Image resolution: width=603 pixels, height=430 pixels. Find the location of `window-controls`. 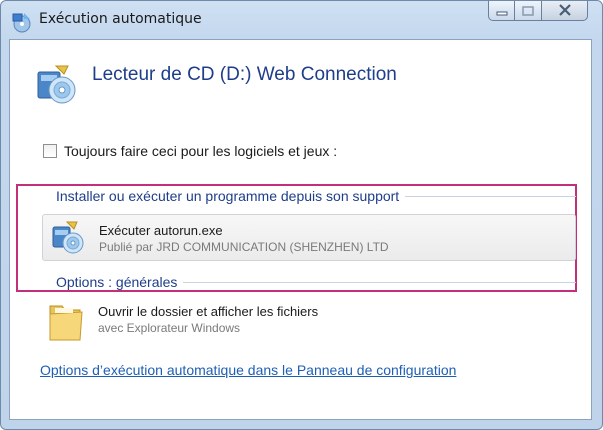

window-controls is located at coordinates (538, 11).